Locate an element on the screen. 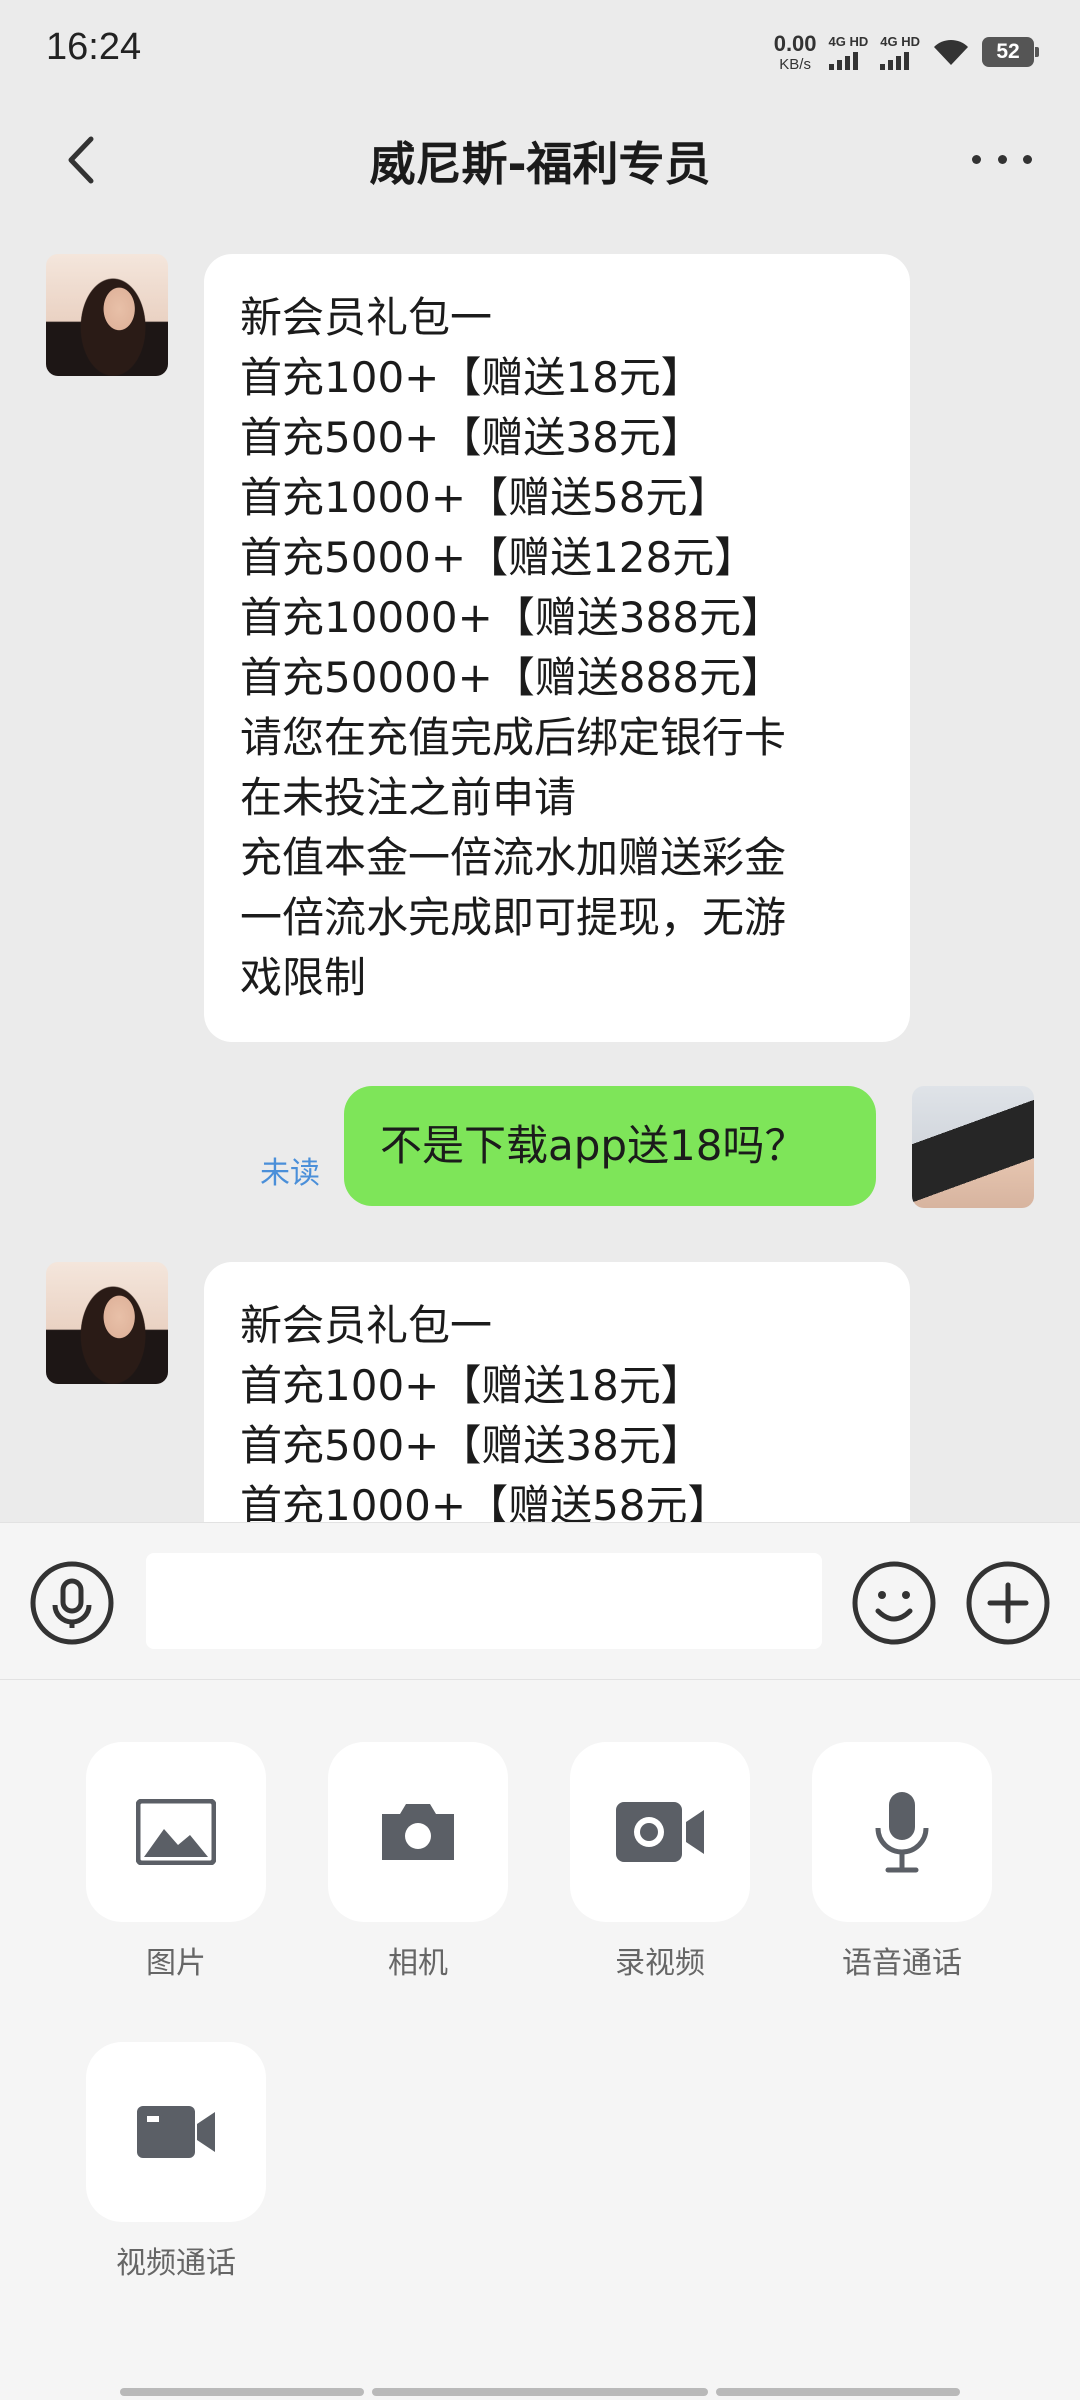  network-speed: 0.00 KB/s is located at coordinates (795, 51).